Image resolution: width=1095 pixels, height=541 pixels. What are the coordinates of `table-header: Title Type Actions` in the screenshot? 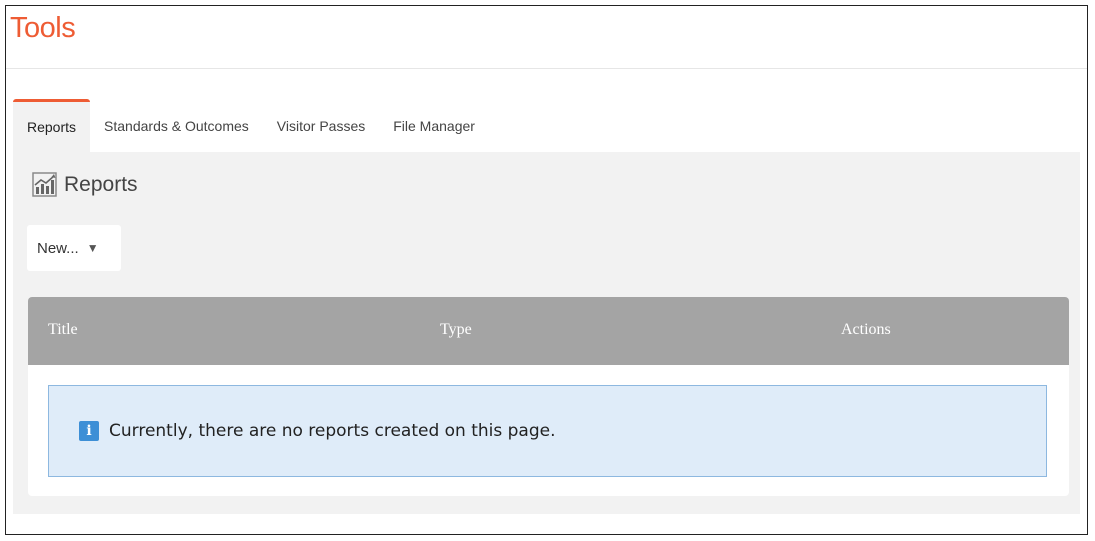 It's located at (548, 331).